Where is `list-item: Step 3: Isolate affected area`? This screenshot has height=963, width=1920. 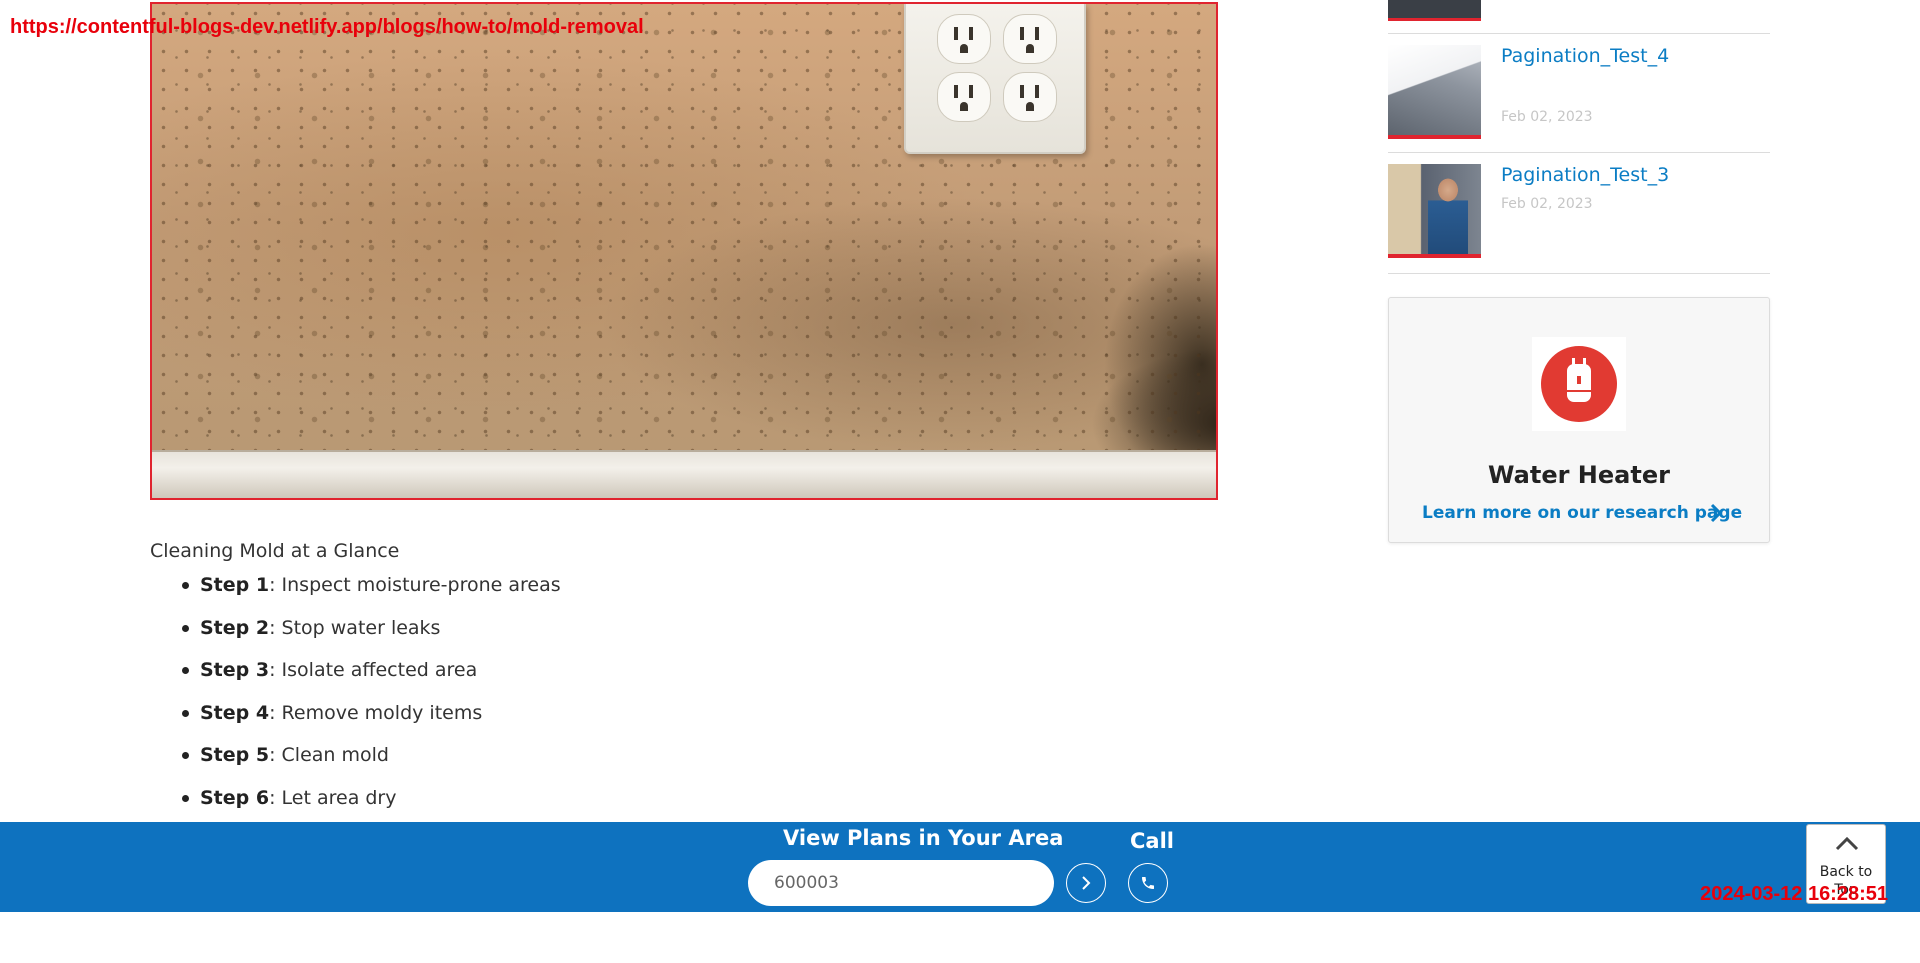
list-item: Step 3: Isolate affected area is located at coordinates (666, 678).